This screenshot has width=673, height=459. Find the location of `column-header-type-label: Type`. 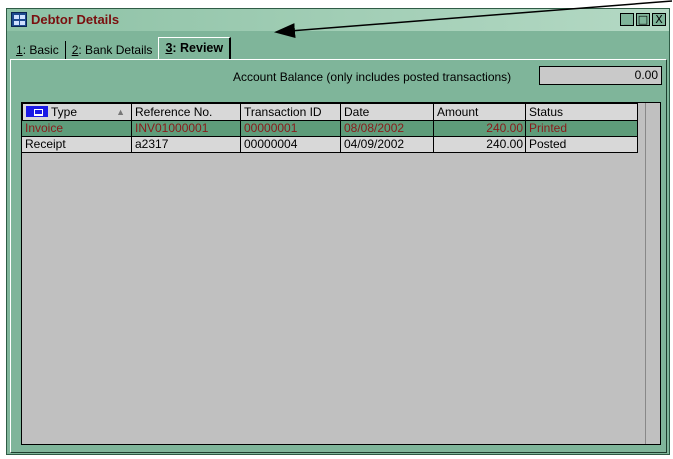

column-header-type-label: Type is located at coordinates (64, 112).